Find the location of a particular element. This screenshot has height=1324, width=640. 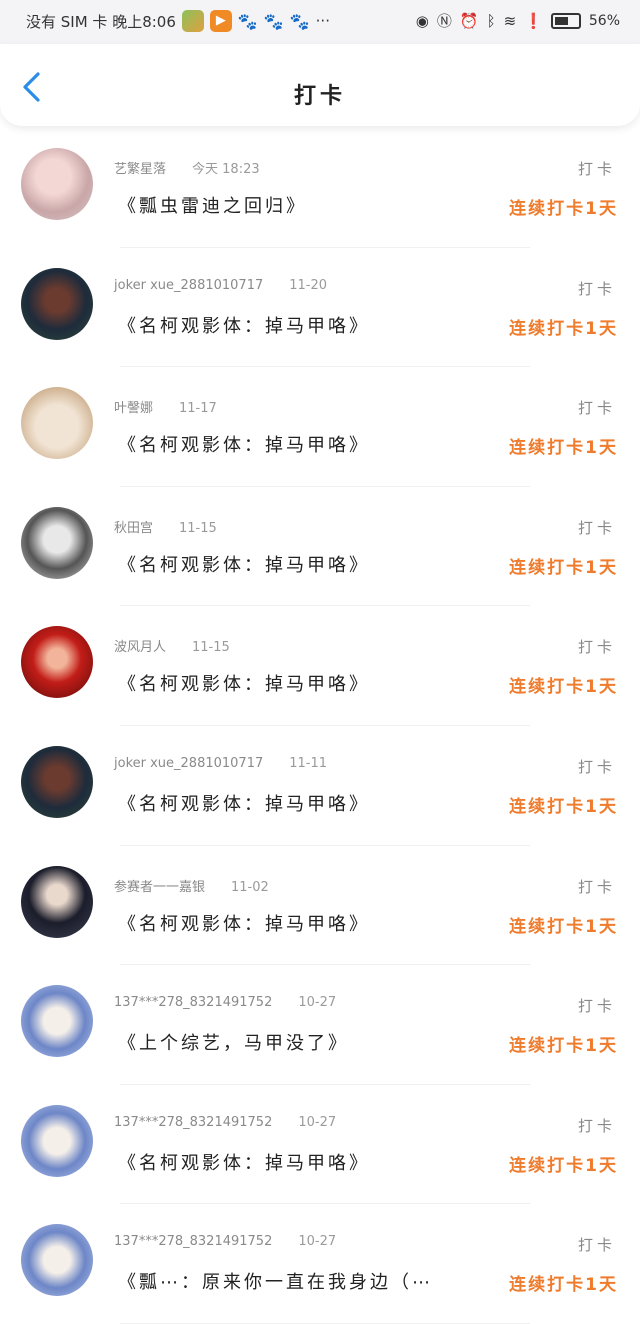

item-meta: joker xue_2881010717 11-11 is located at coordinates (220, 763).